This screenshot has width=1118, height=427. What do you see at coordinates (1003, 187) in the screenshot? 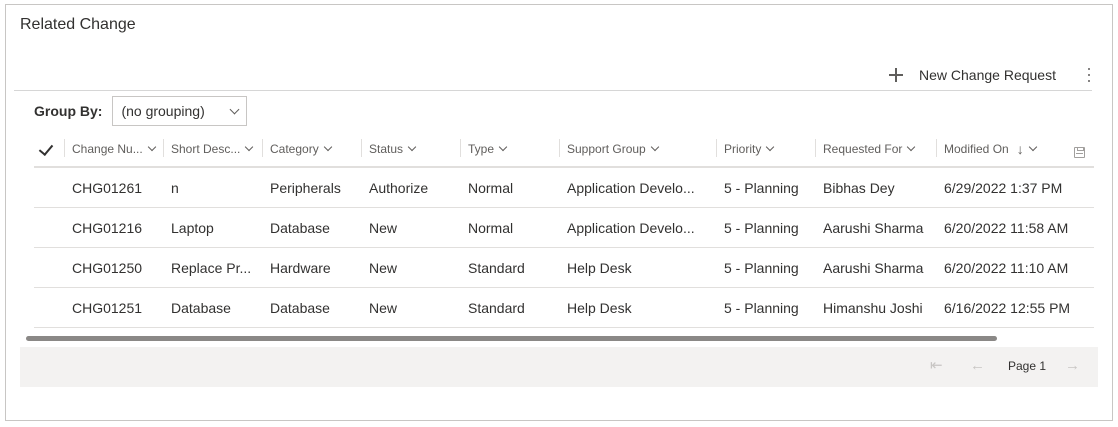
I see `cell-modified-on: 6/29/2022 1:37 PM` at bounding box center [1003, 187].